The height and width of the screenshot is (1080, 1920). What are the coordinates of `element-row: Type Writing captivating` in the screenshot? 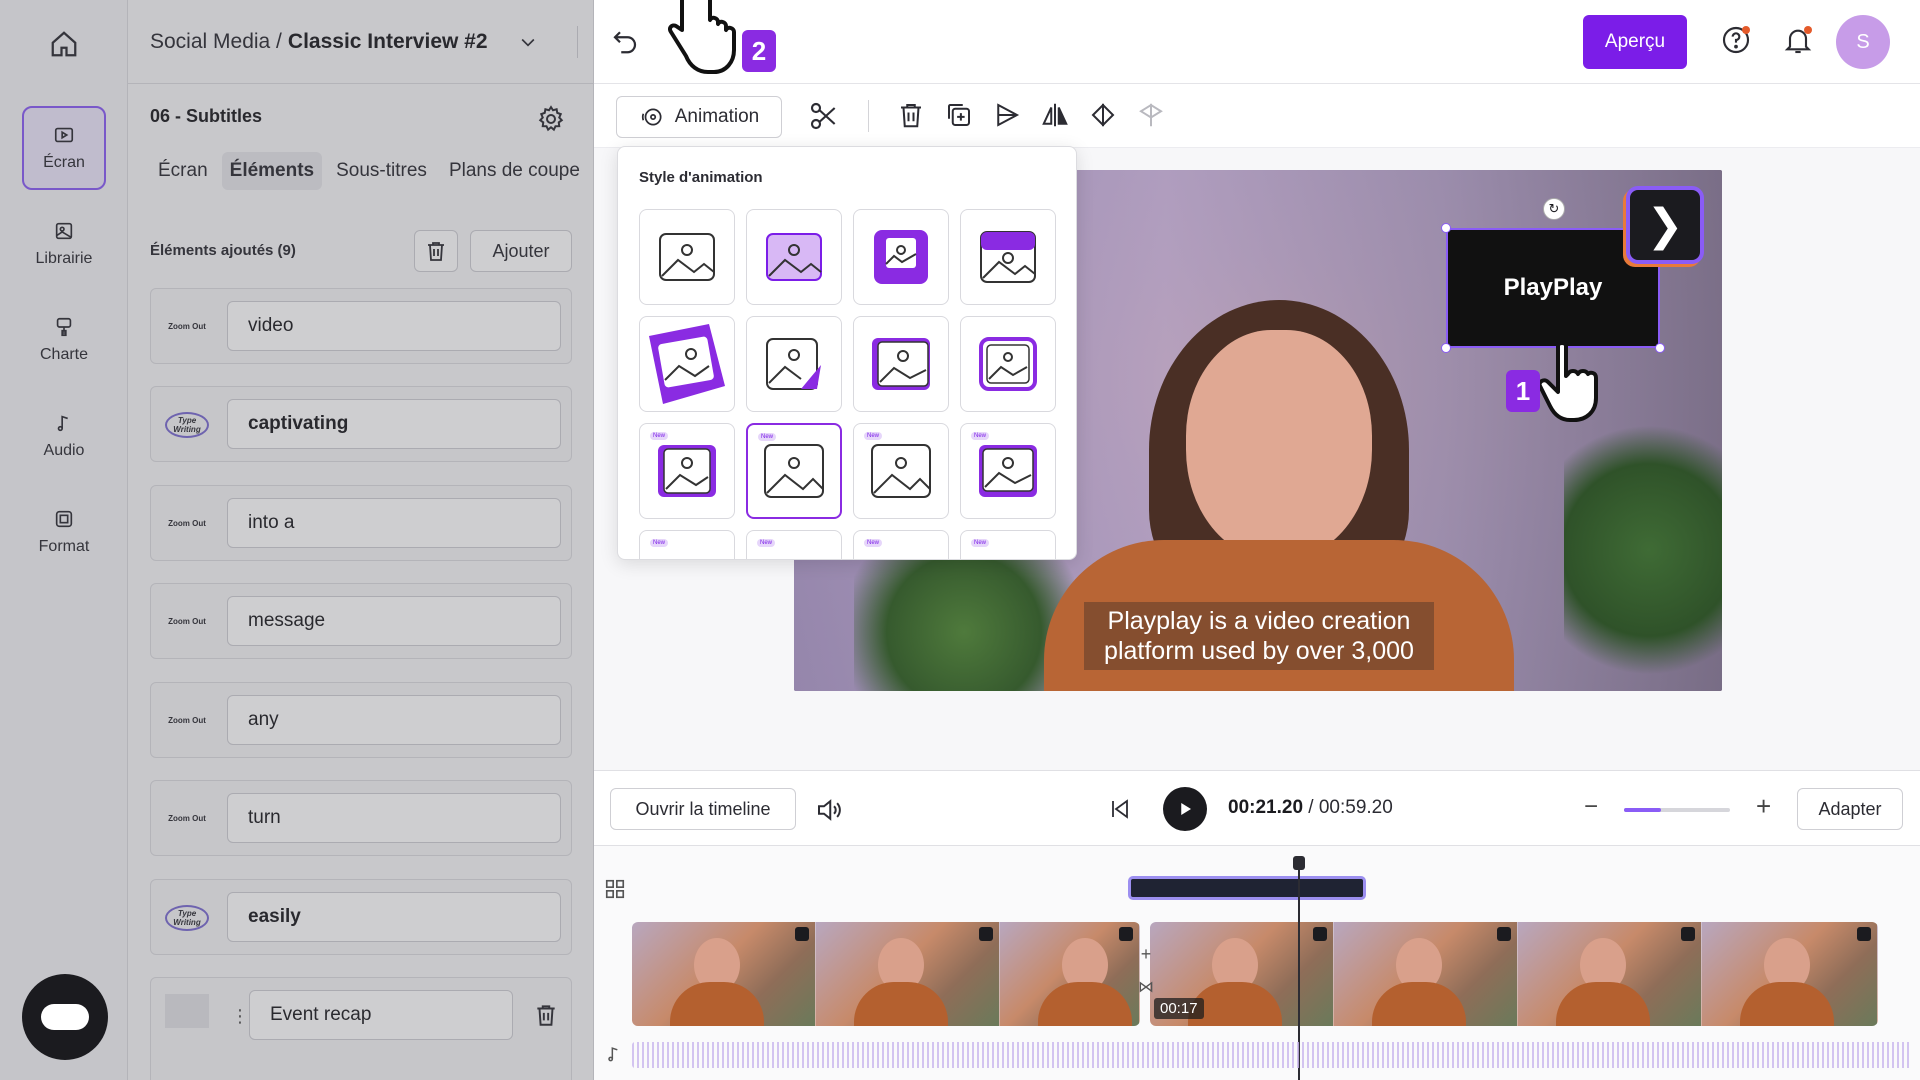 It's located at (361, 424).